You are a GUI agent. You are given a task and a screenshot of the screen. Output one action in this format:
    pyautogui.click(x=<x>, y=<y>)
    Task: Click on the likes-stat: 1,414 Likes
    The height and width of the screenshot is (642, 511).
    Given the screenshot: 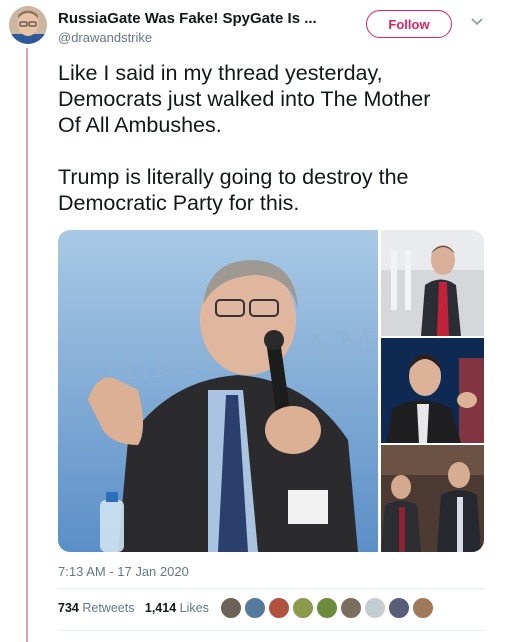 What is the action you would take?
    pyautogui.click(x=177, y=608)
    